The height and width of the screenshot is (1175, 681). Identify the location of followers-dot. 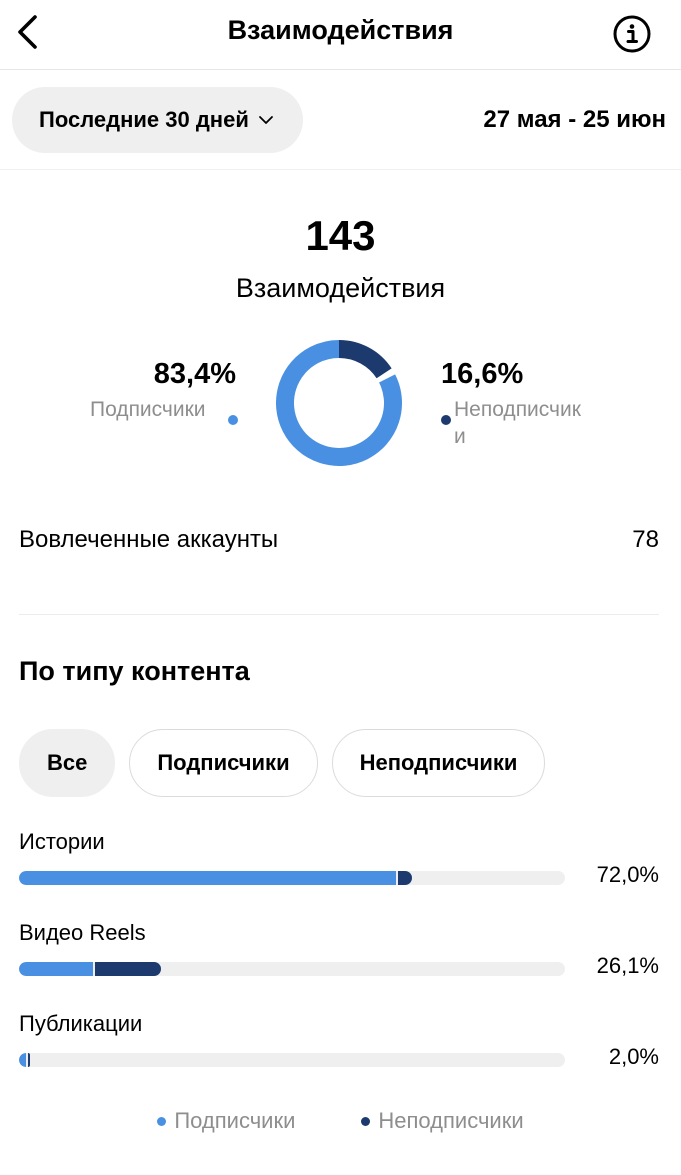
(233, 420).